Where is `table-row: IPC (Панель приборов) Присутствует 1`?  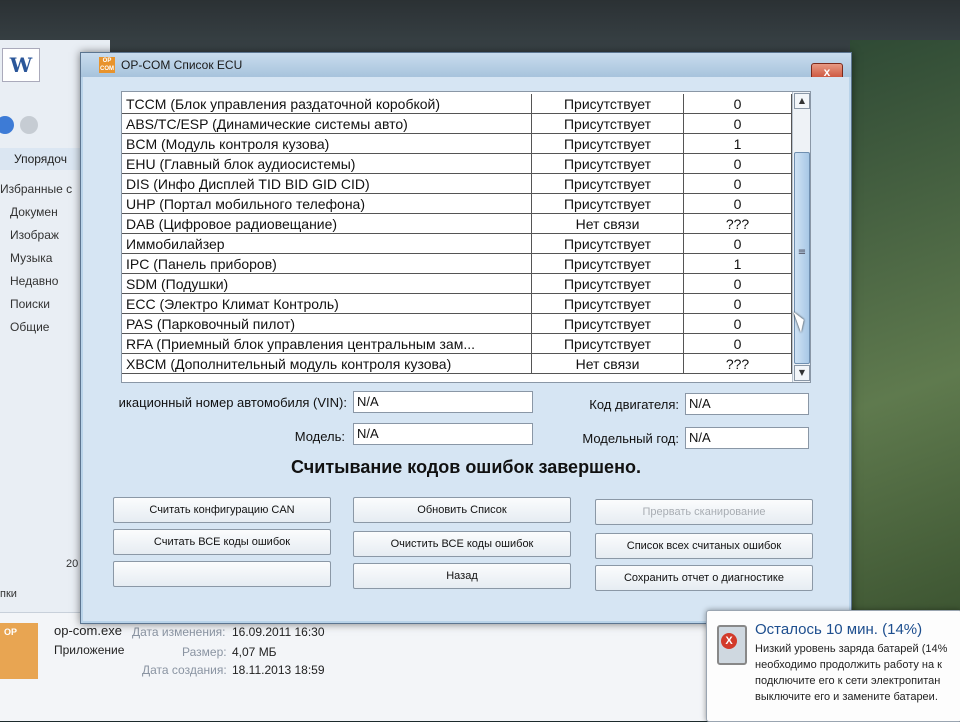
table-row: IPC (Панель приборов) Присутствует 1 is located at coordinates (457, 264).